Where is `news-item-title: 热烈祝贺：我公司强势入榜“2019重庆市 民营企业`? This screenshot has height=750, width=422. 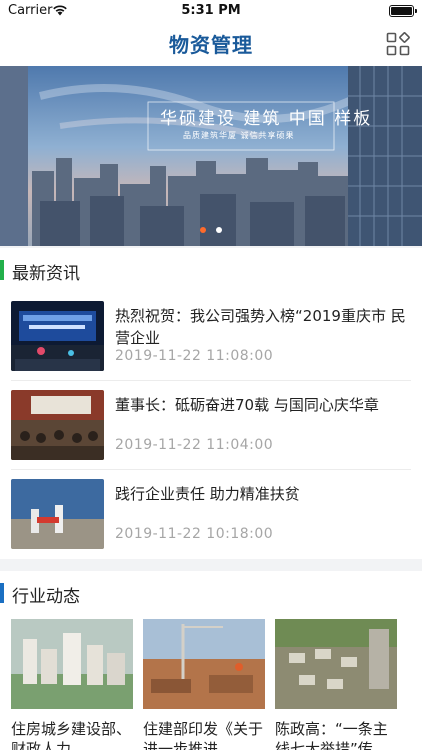 news-item-title: 热烈祝贺：我公司强势入榜“2019重庆市 民营企业 is located at coordinates (260, 327).